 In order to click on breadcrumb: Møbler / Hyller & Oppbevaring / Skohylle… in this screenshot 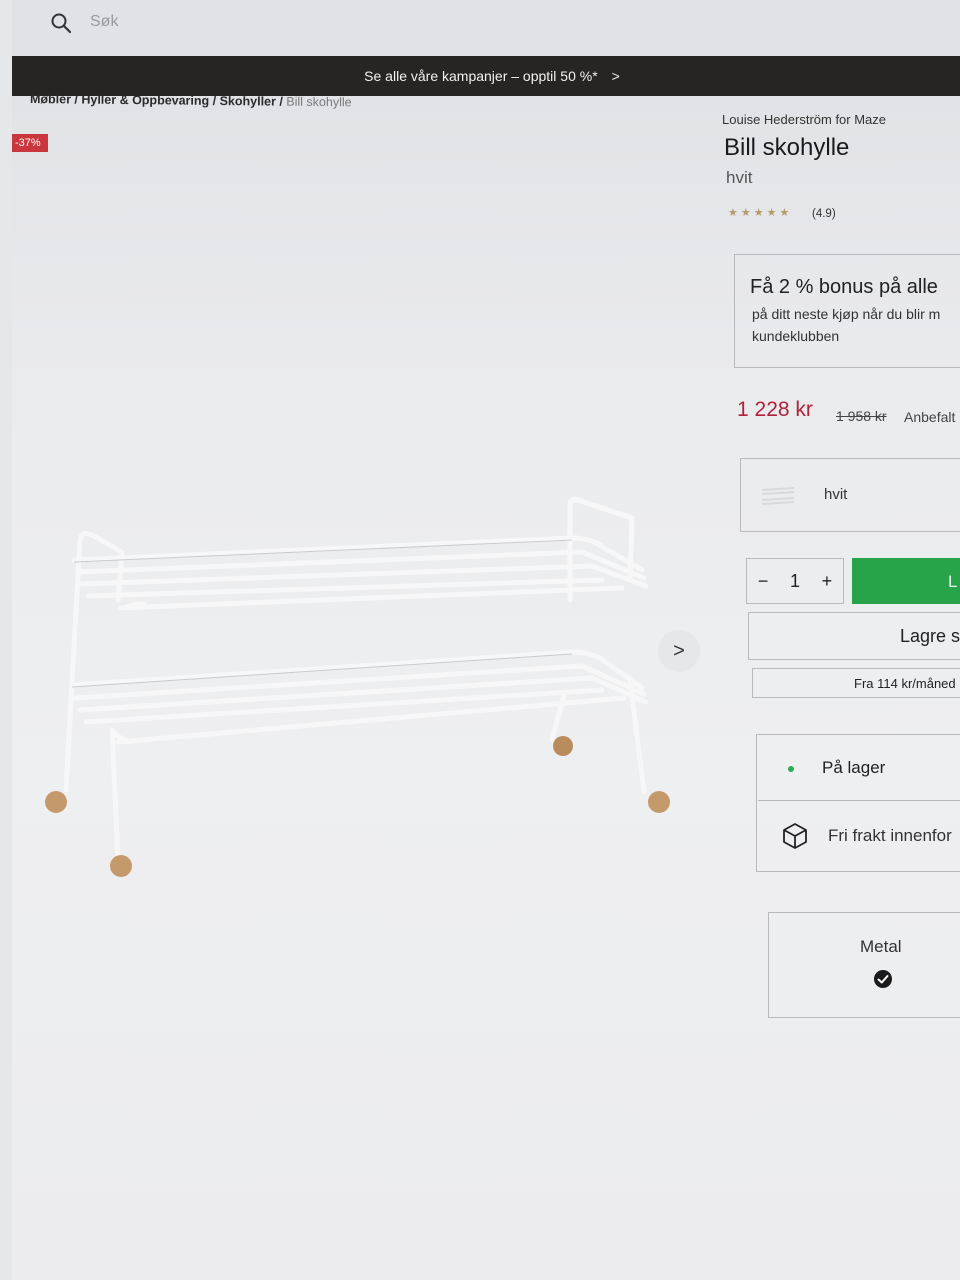, I will do `click(190, 101)`.